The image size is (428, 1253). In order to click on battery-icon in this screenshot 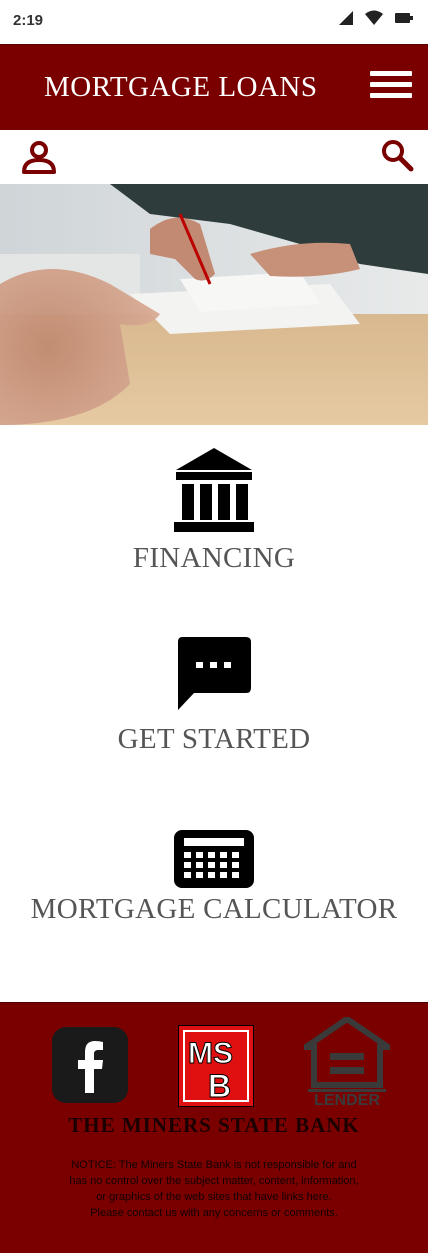, I will do `click(404, 18)`.